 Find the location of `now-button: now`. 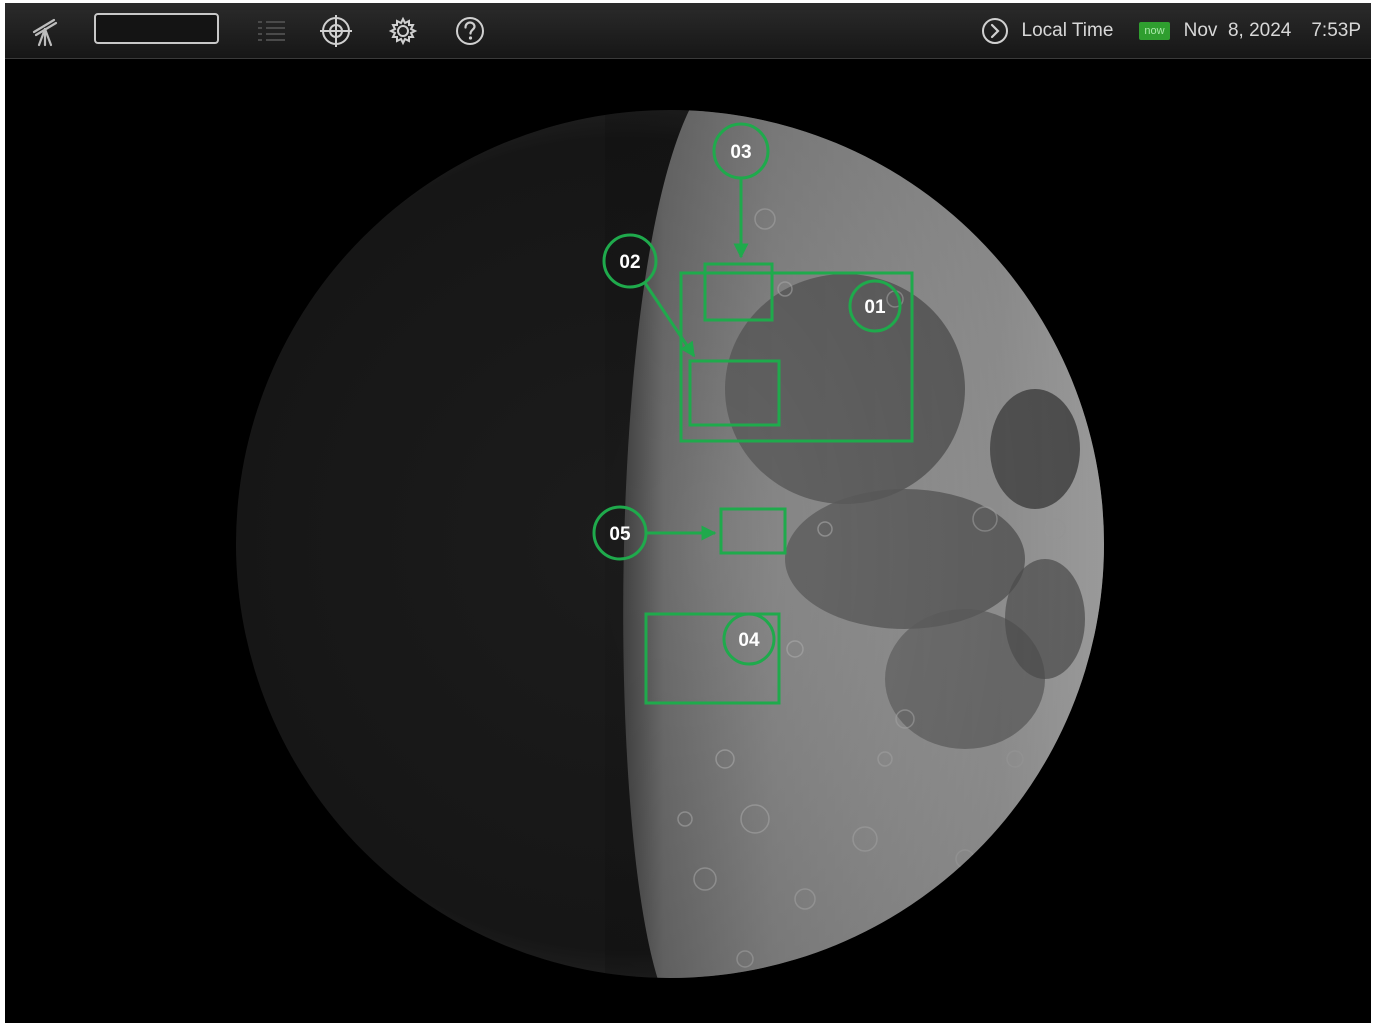

now-button: now is located at coordinates (1154, 30).